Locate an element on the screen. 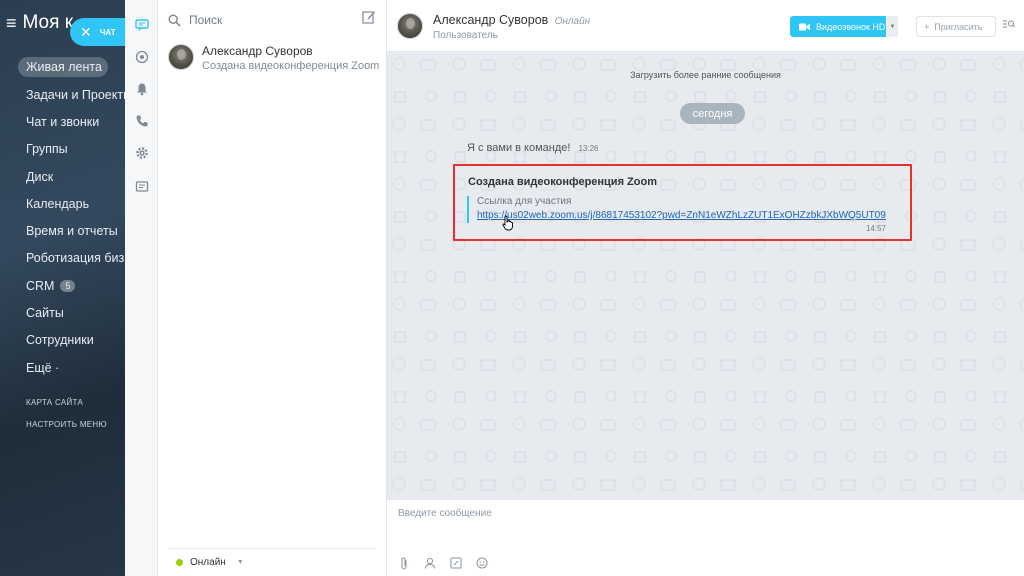 The image size is (1024, 576). invite-label: Пригласить is located at coordinates (958, 26).